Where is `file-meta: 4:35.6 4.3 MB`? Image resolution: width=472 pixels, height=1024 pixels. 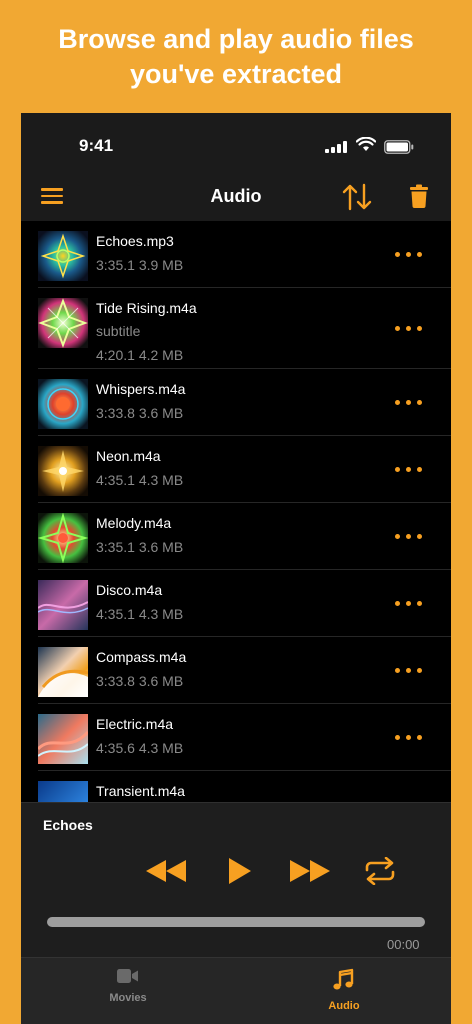 file-meta: 4:35.6 4.3 MB is located at coordinates (140, 748).